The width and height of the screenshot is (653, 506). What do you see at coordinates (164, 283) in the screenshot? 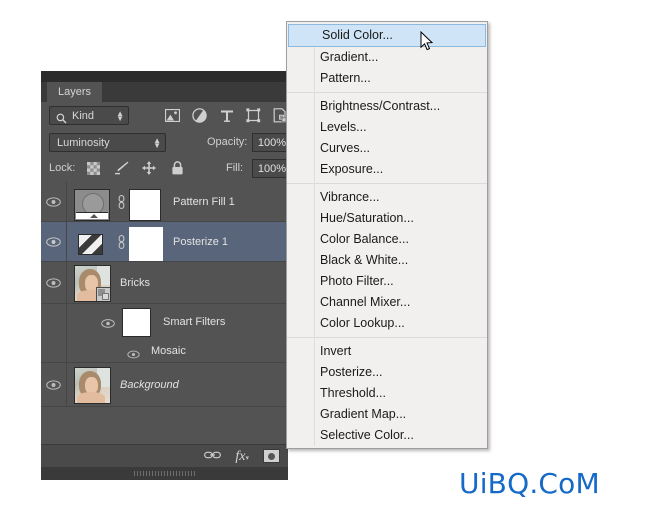
I see `table-row: Bricks` at bounding box center [164, 283].